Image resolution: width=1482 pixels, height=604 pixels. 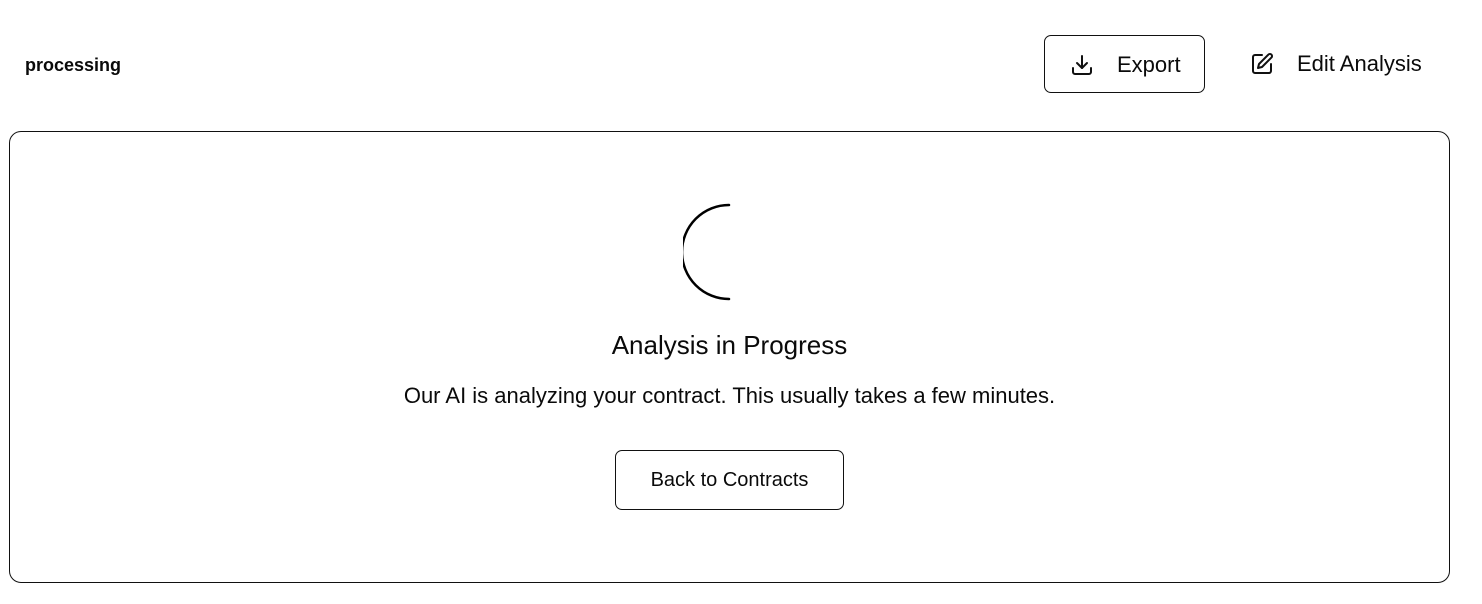 What do you see at coordinates (1149, 64) in the screenshot?
I see `export-button-label: Export` at bounding box center [1149, 64].